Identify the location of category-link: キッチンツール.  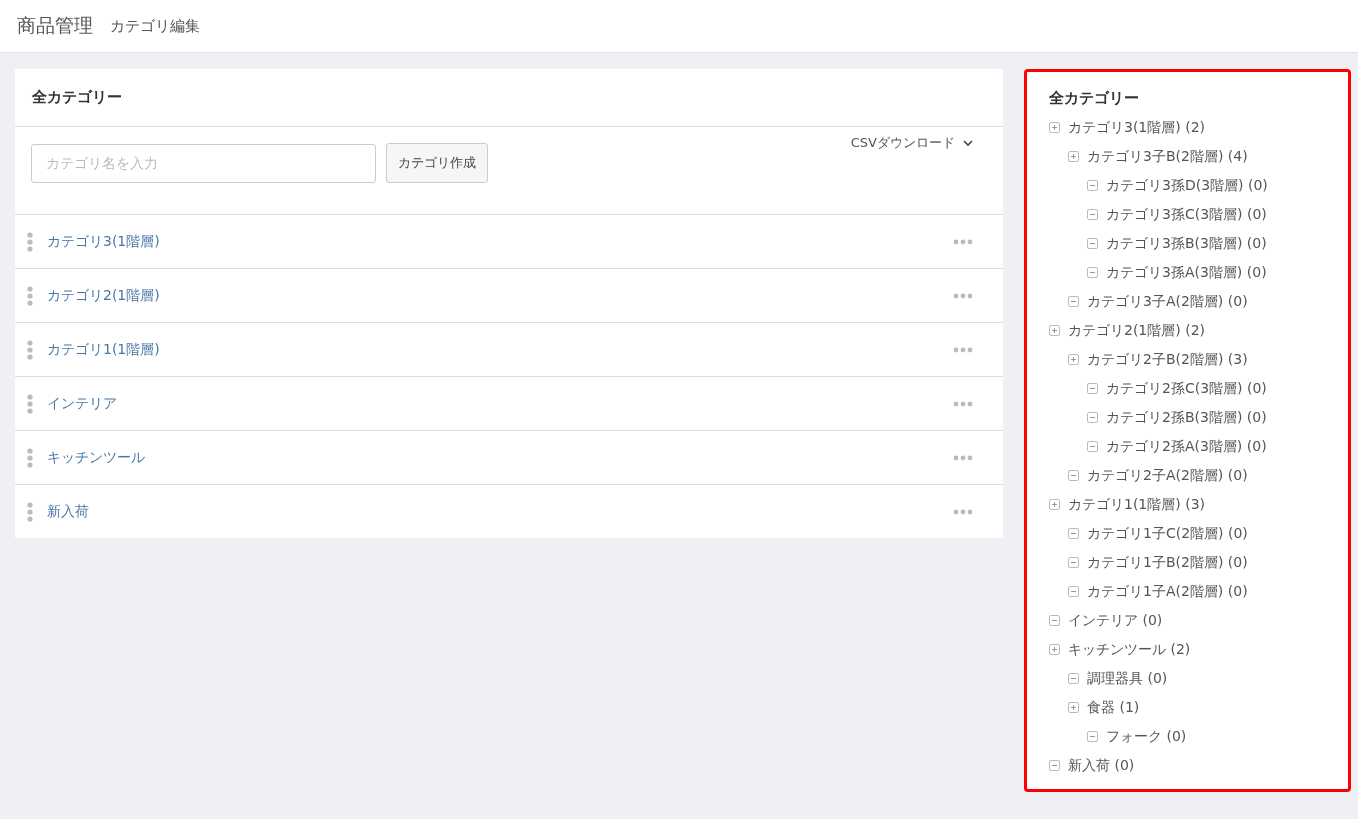
(96, 457).